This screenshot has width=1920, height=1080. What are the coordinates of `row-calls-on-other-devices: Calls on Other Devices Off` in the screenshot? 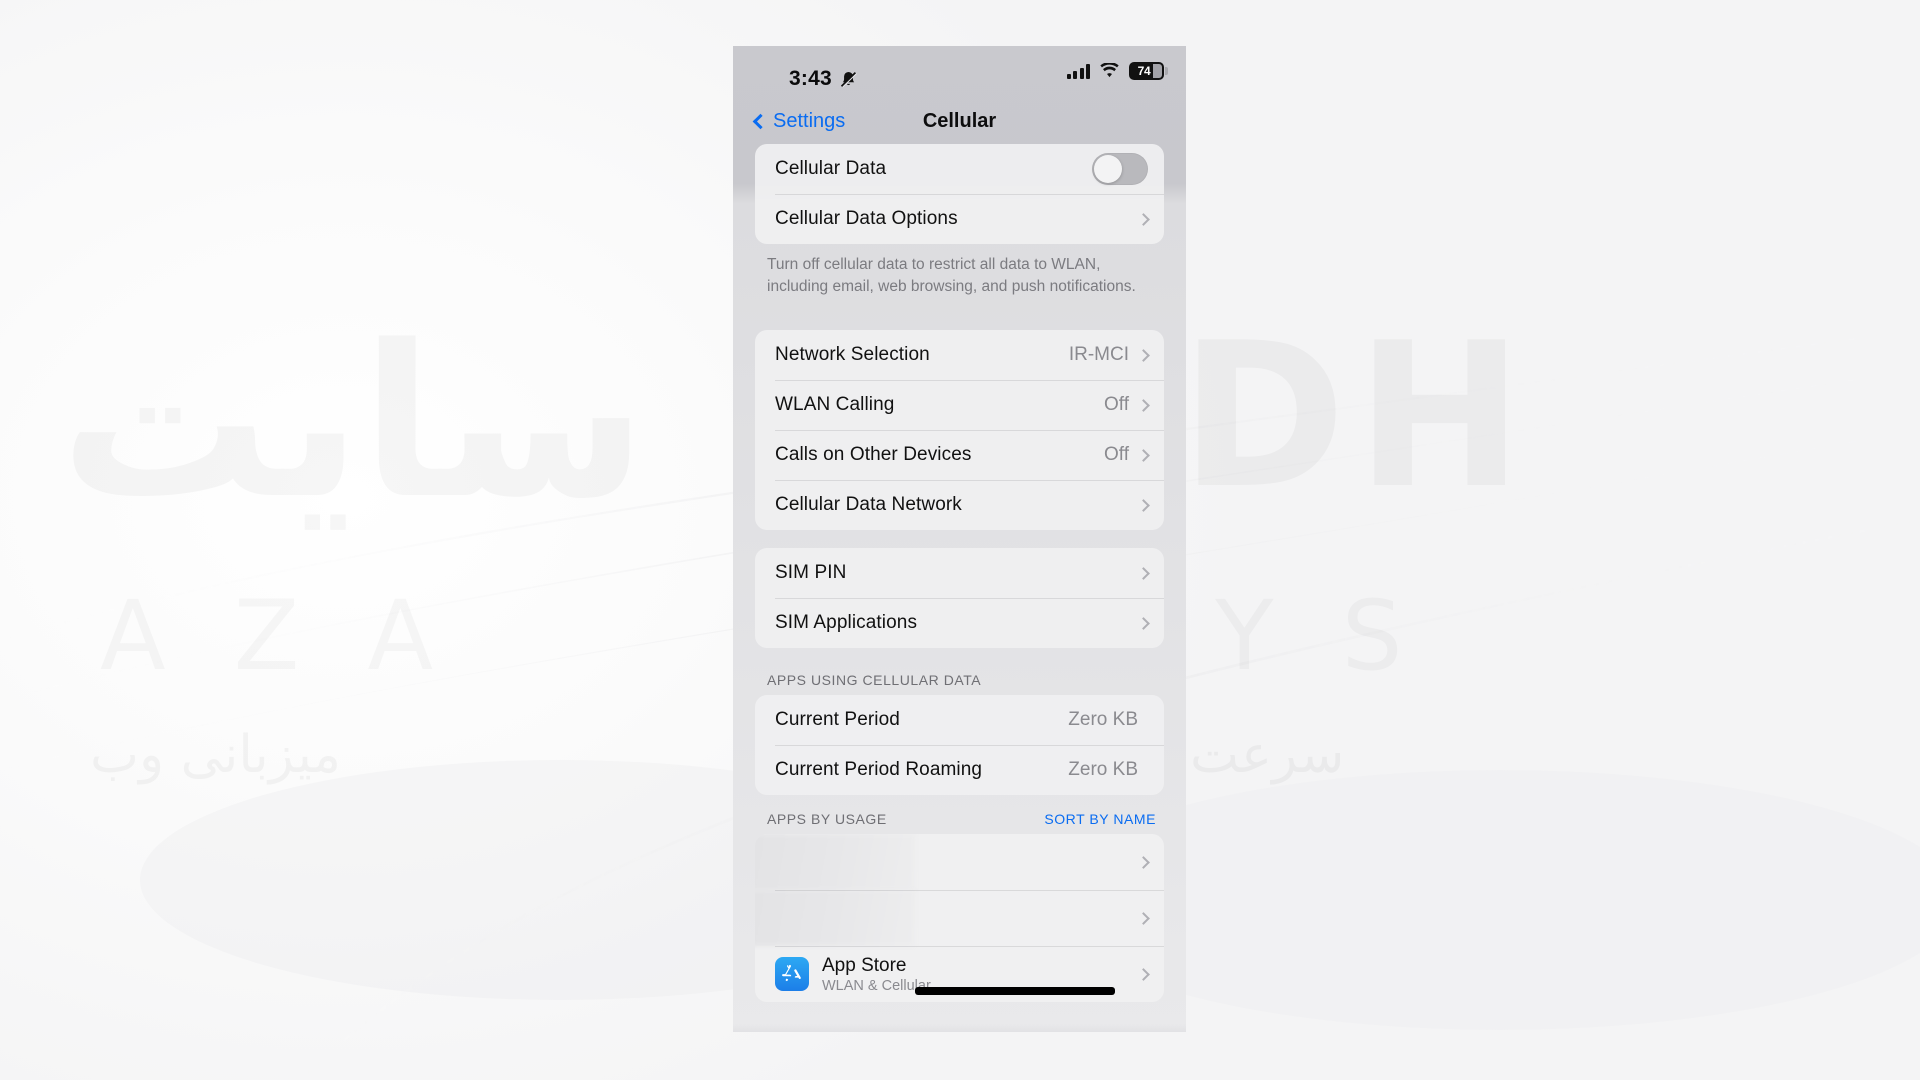 It's located at (959, 455).